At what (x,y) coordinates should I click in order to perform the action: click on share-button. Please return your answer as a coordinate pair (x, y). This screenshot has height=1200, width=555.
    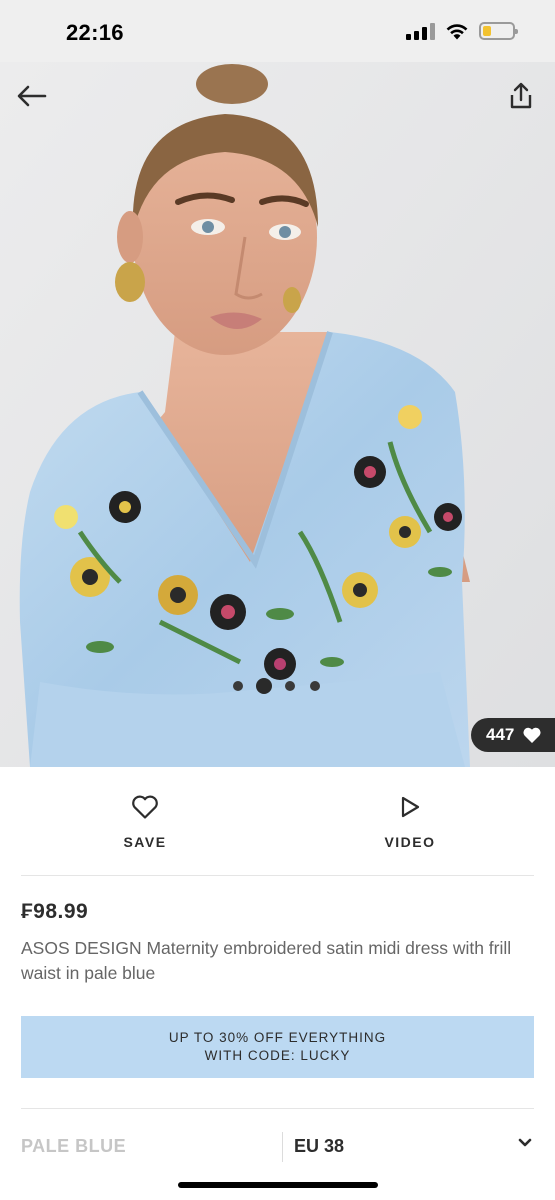
    Looking at the image, I should click on (521, 96).